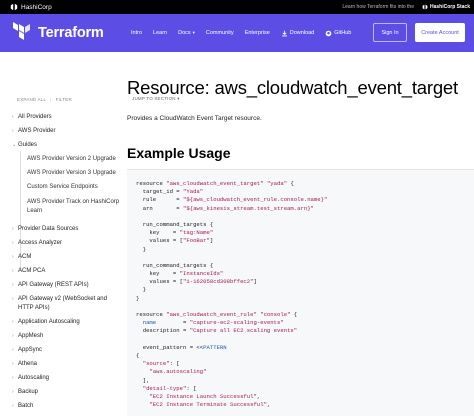 The width and height of the screenshot is (474, 416). What do you see at coordinates (53, 285) in the screenshot?
I see `sidebar-item-label: API Gateway (REST APIs)` at bounding box center [53, 285].